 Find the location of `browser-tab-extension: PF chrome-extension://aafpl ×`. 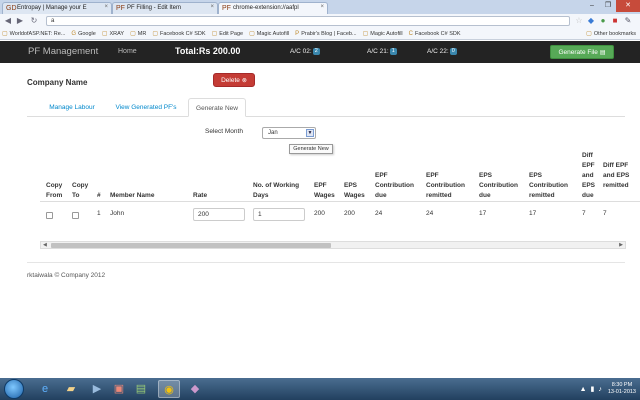

browser-tab-extension: PF chrome-extension://aafpl × is located at coordinates (273, 8).